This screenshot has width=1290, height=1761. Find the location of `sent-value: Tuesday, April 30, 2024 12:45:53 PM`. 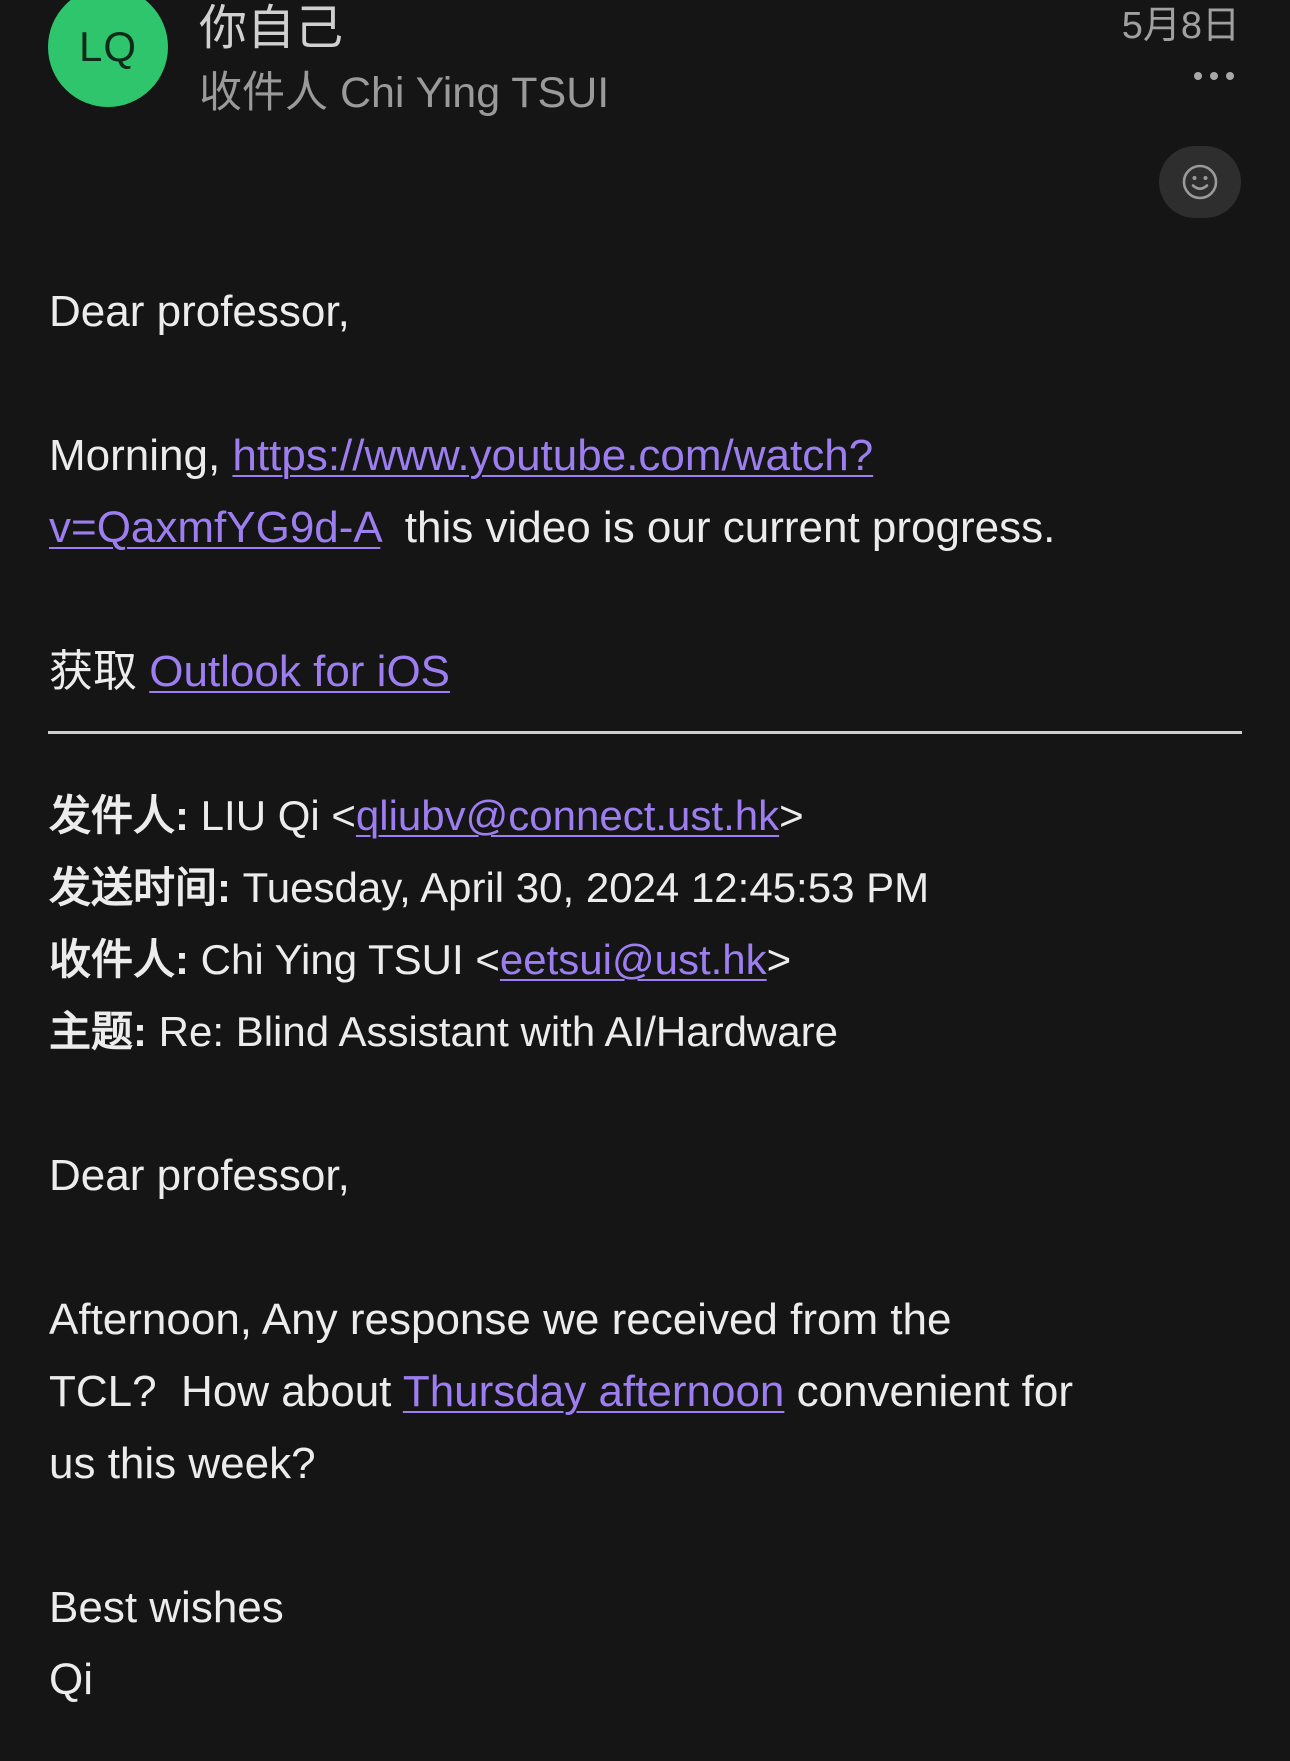

sent-value: Tuesday, April 30, 2024 12:45:53 PM is located at coordinates (580, 887).